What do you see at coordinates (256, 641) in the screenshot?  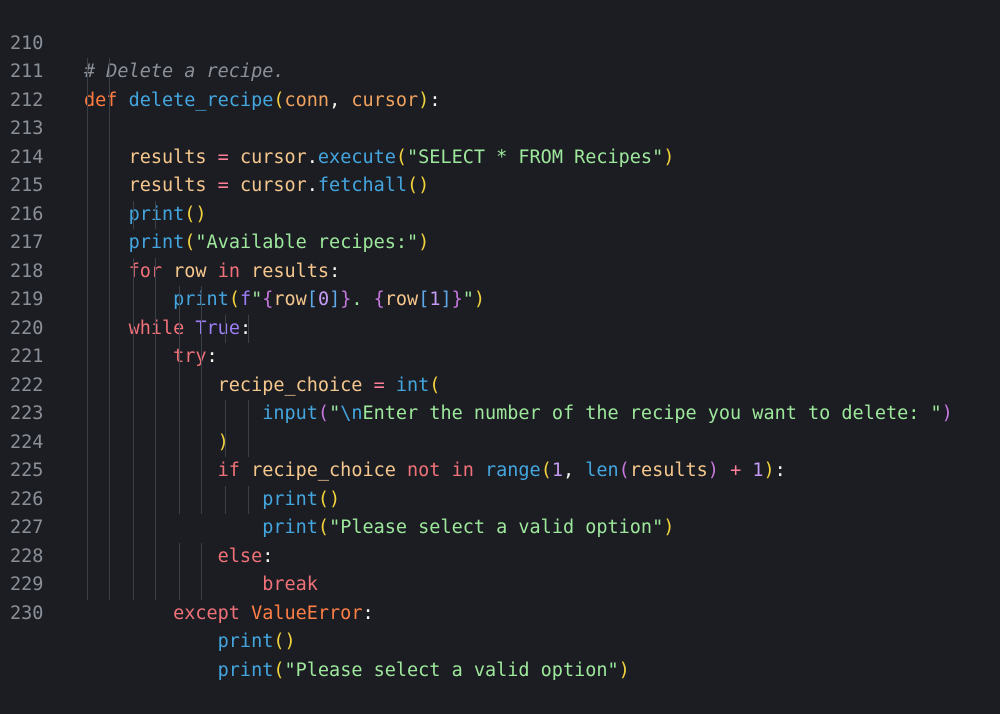 I see `code-text: print()` at bounding box center [256, 641].